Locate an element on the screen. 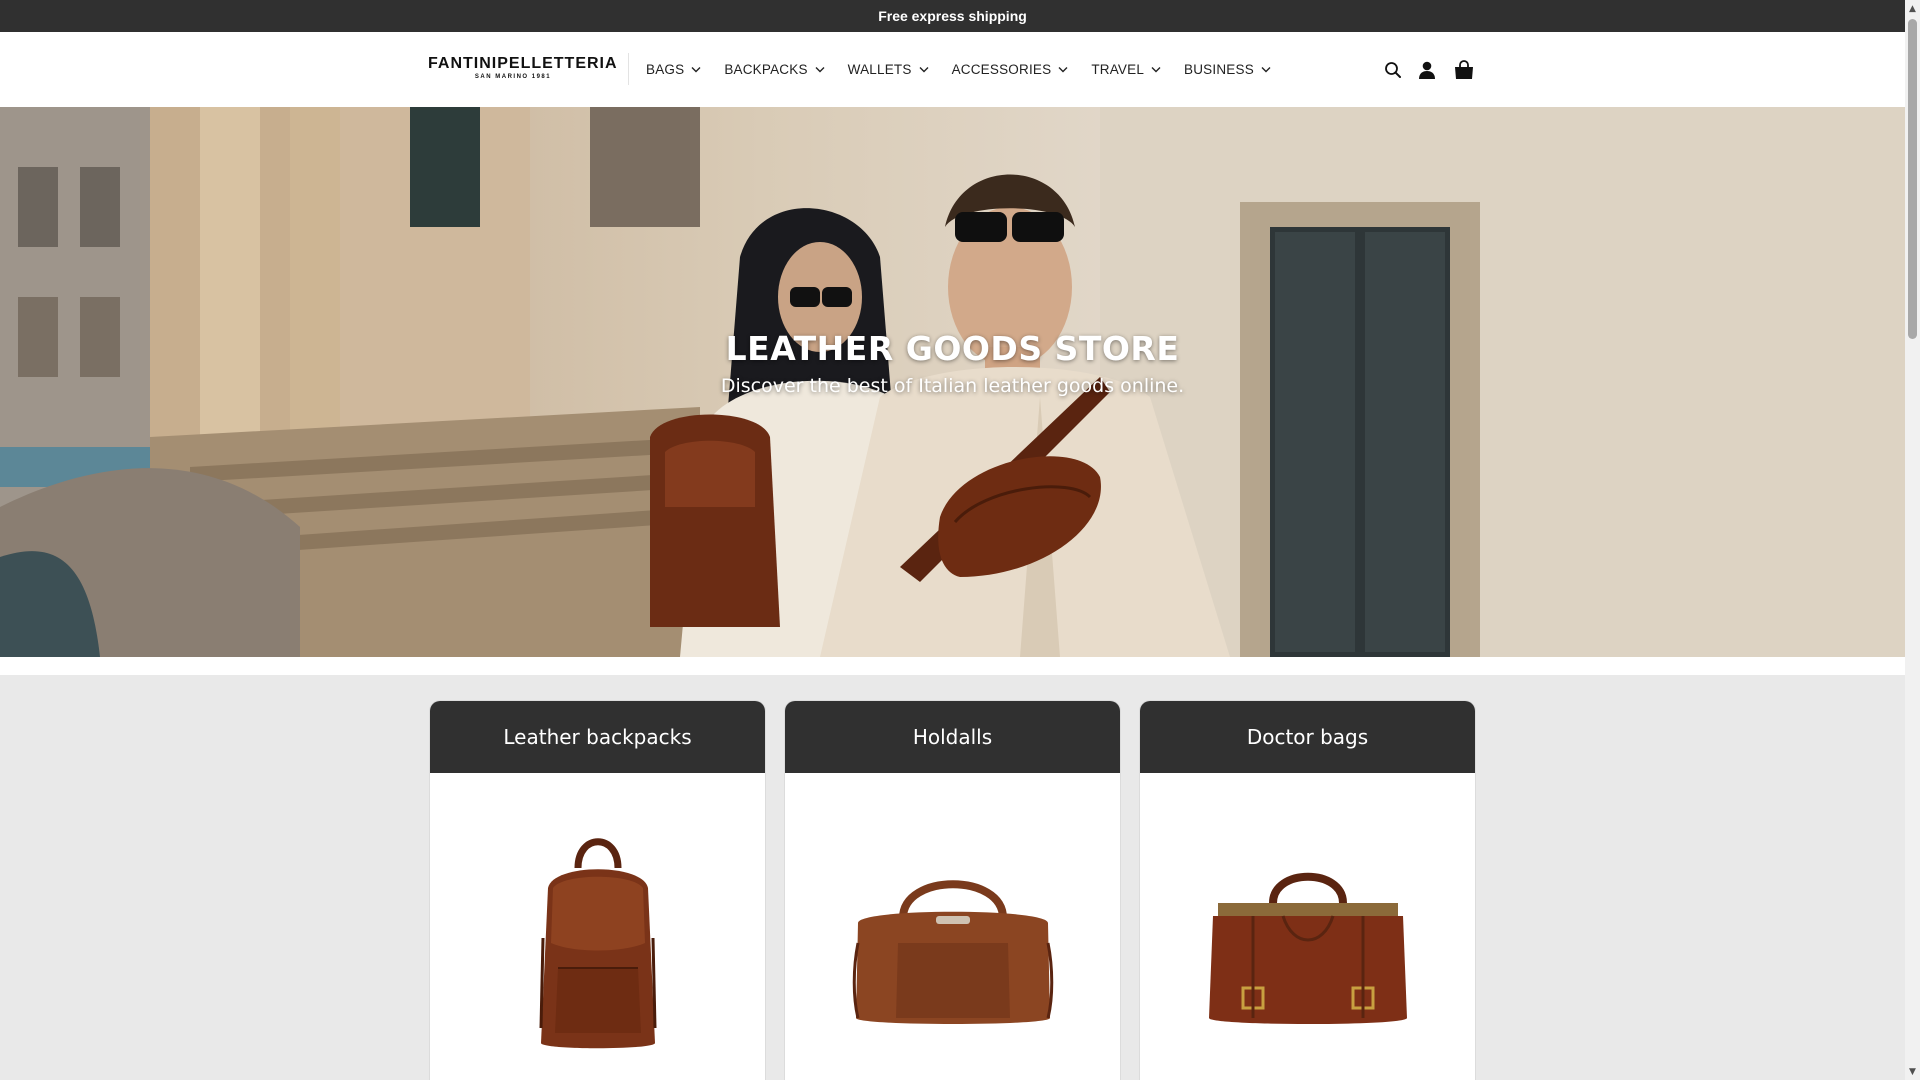 The height and width of the screenshot is (1080, 1920). cart-icon is located at coordinates (1464, 70).